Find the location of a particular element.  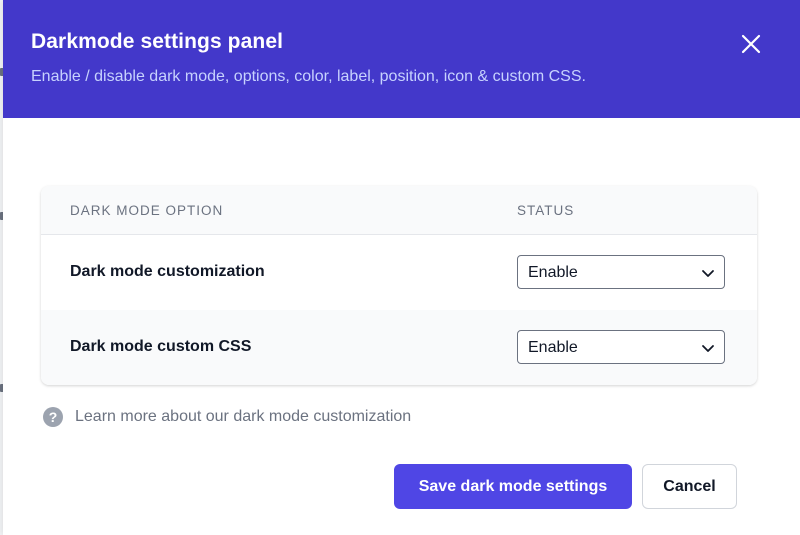

close-button is located at coordinates (751, 44).